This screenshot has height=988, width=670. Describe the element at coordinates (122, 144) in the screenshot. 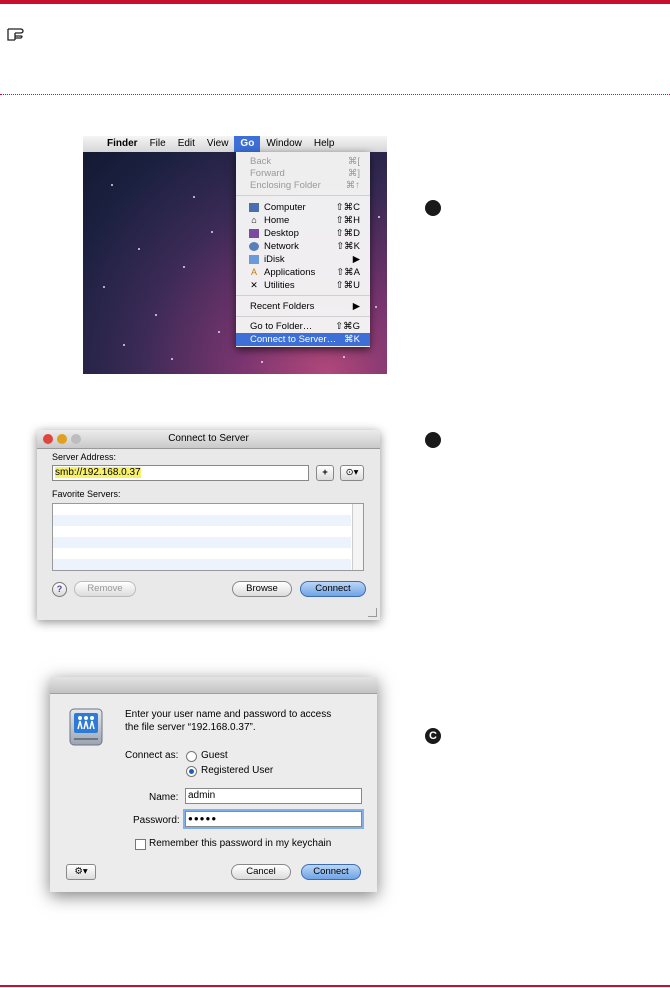

I see `menu-finder: Finder` at that location.